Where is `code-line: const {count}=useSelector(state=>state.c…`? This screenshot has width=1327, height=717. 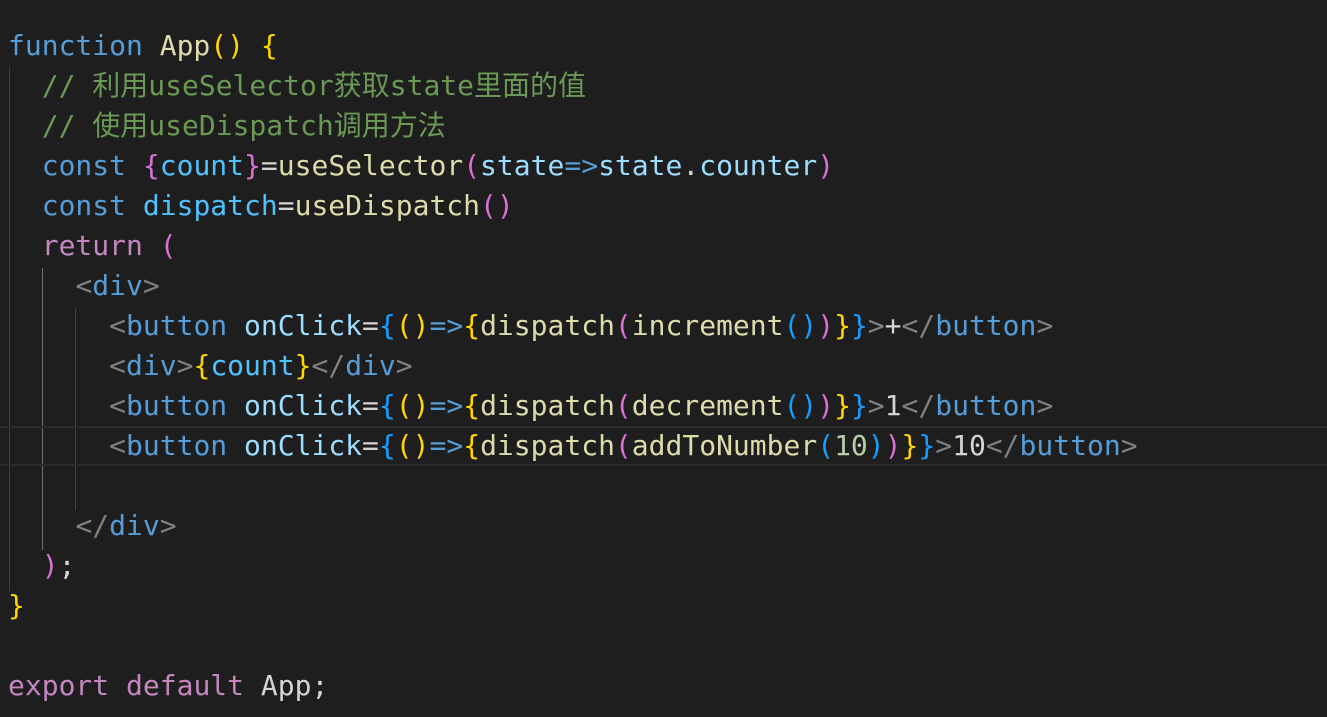 code-line: const {count}=useSelector(state=>state.c… is located at coordinates (663, 166).